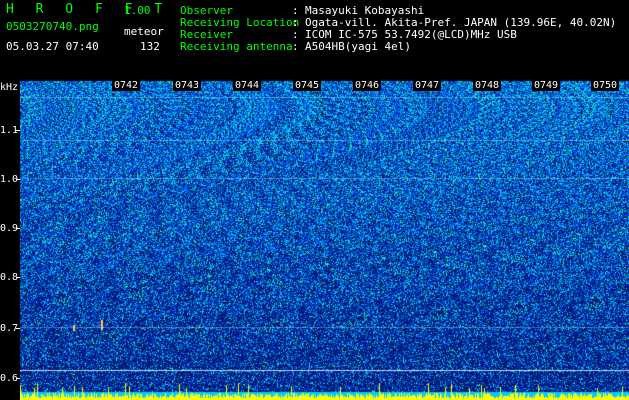 The image size is (629, 400). What do you see at coordinates (144, 31) in the screenshot?
I see `mode-label: meteor` at bounding box center [144, 31].